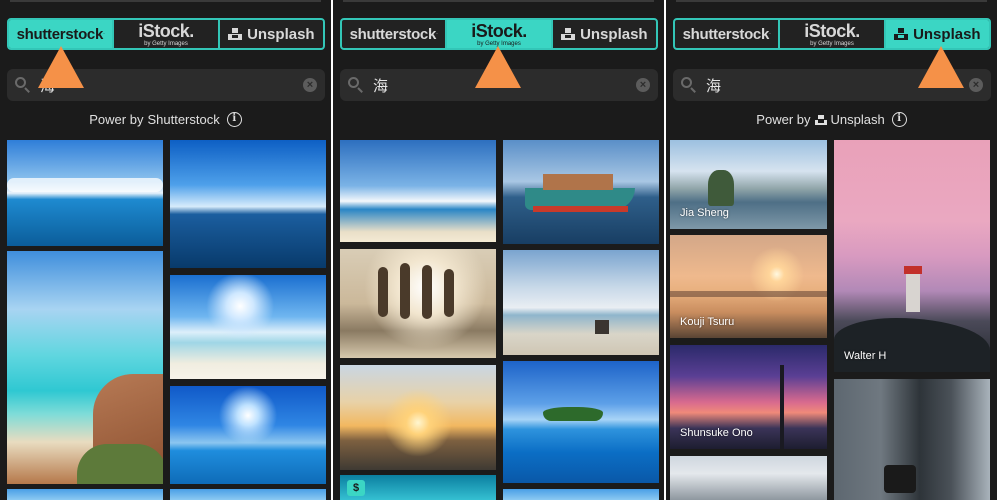 The image size is (1000, 500). I want to click on result-image: Shunsuke Ono, so click(748, 397).